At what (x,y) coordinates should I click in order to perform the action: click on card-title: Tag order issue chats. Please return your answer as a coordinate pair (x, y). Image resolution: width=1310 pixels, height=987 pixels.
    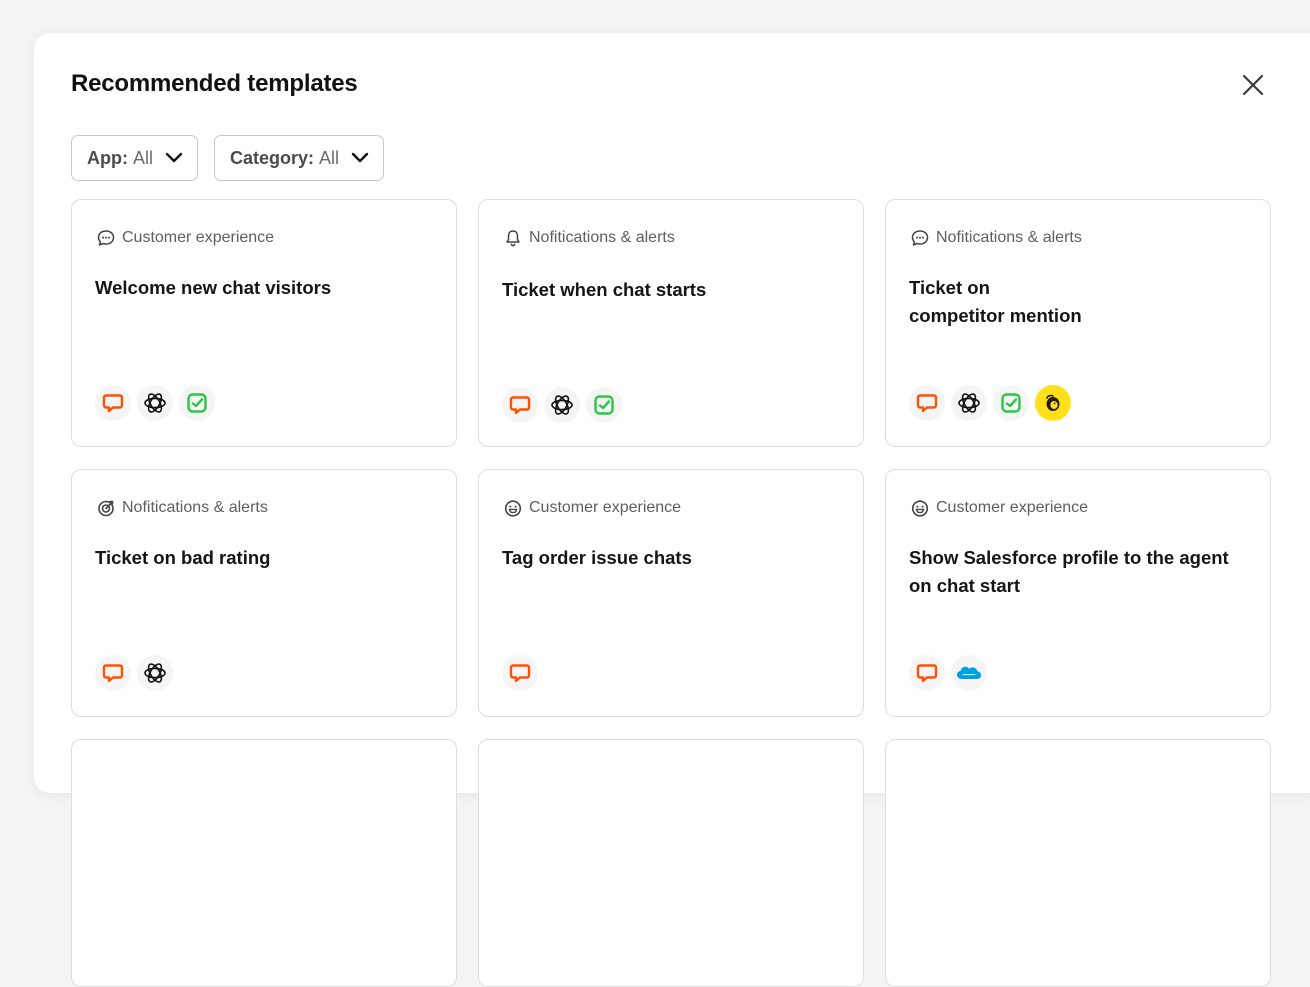
    Looking at the image, I should click on (597, 557).